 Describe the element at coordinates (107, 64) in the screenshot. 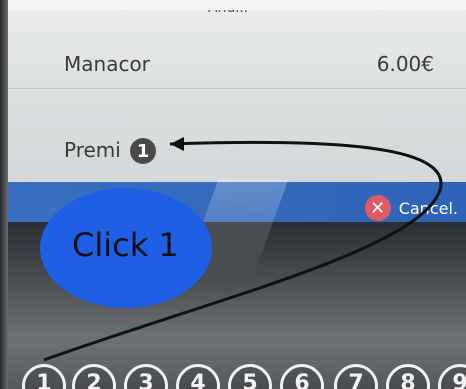

I see `destination-label: Manacor` at that location.